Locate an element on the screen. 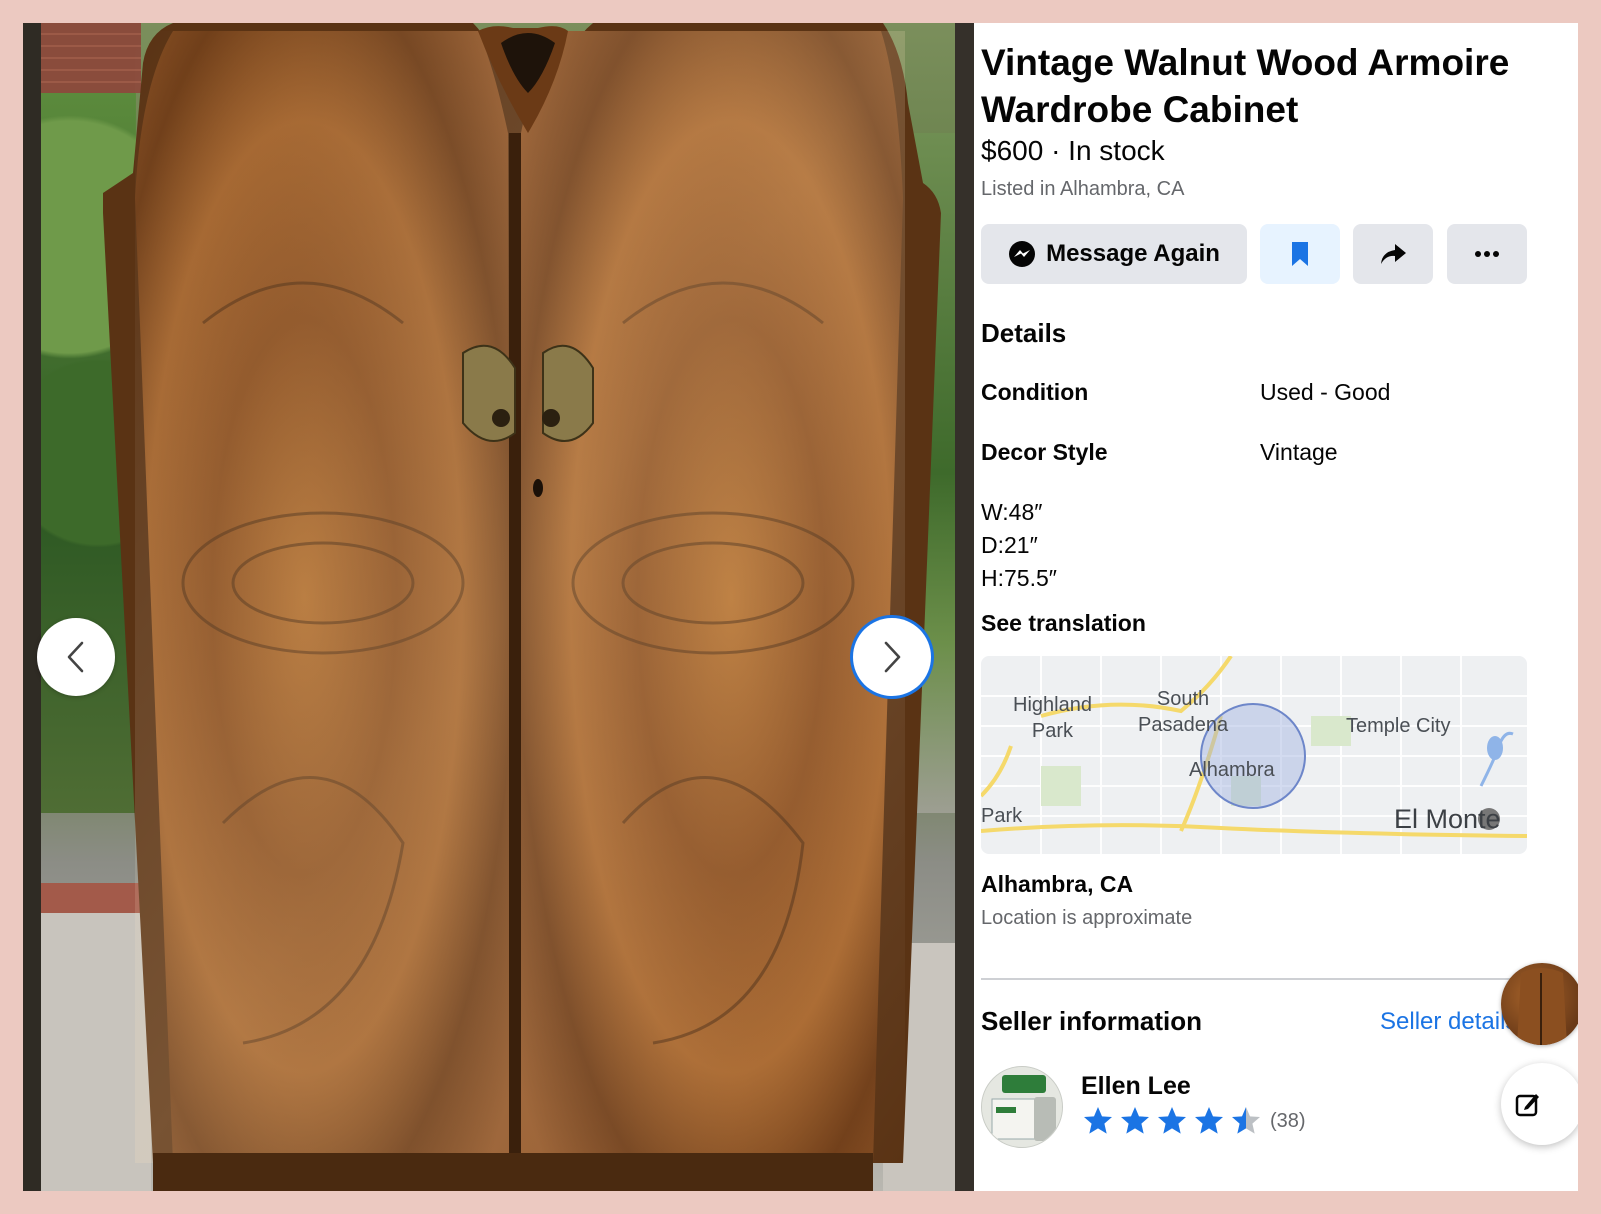  decor-style-label: Decor Style is located at coordinates (1044, 452).